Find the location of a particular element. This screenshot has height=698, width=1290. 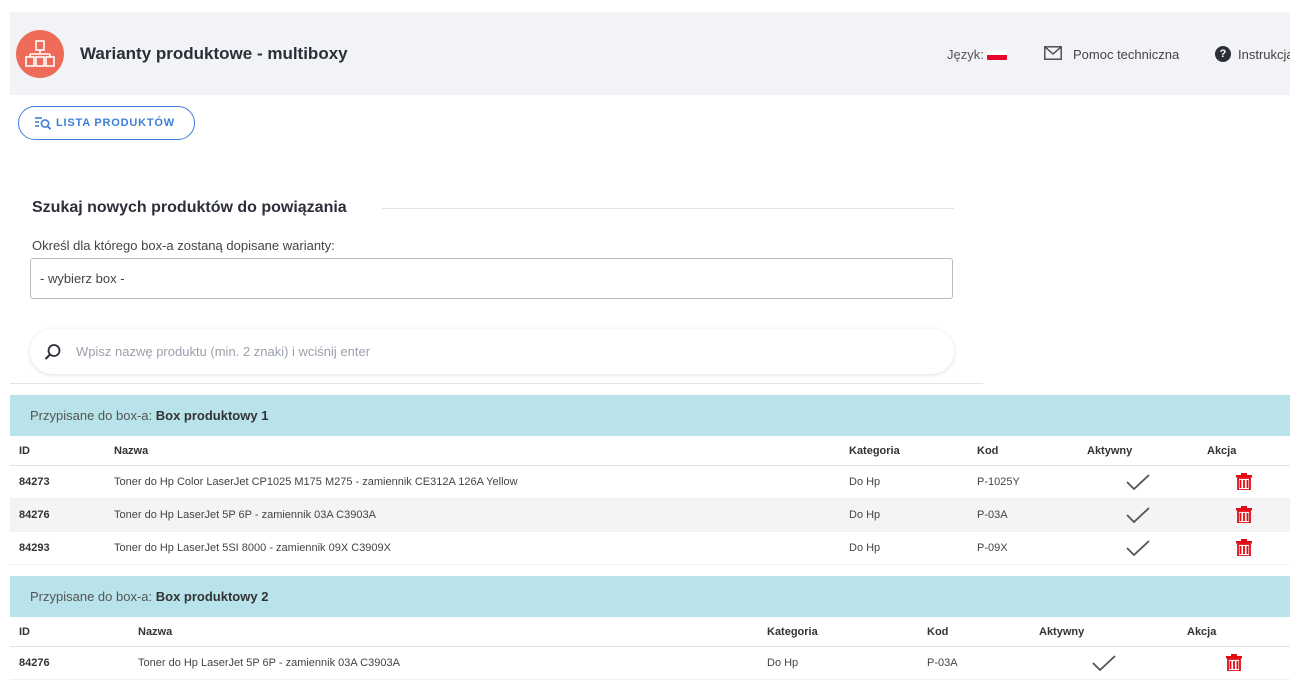

row-id: 84273 is located at coordinates (53, 482).